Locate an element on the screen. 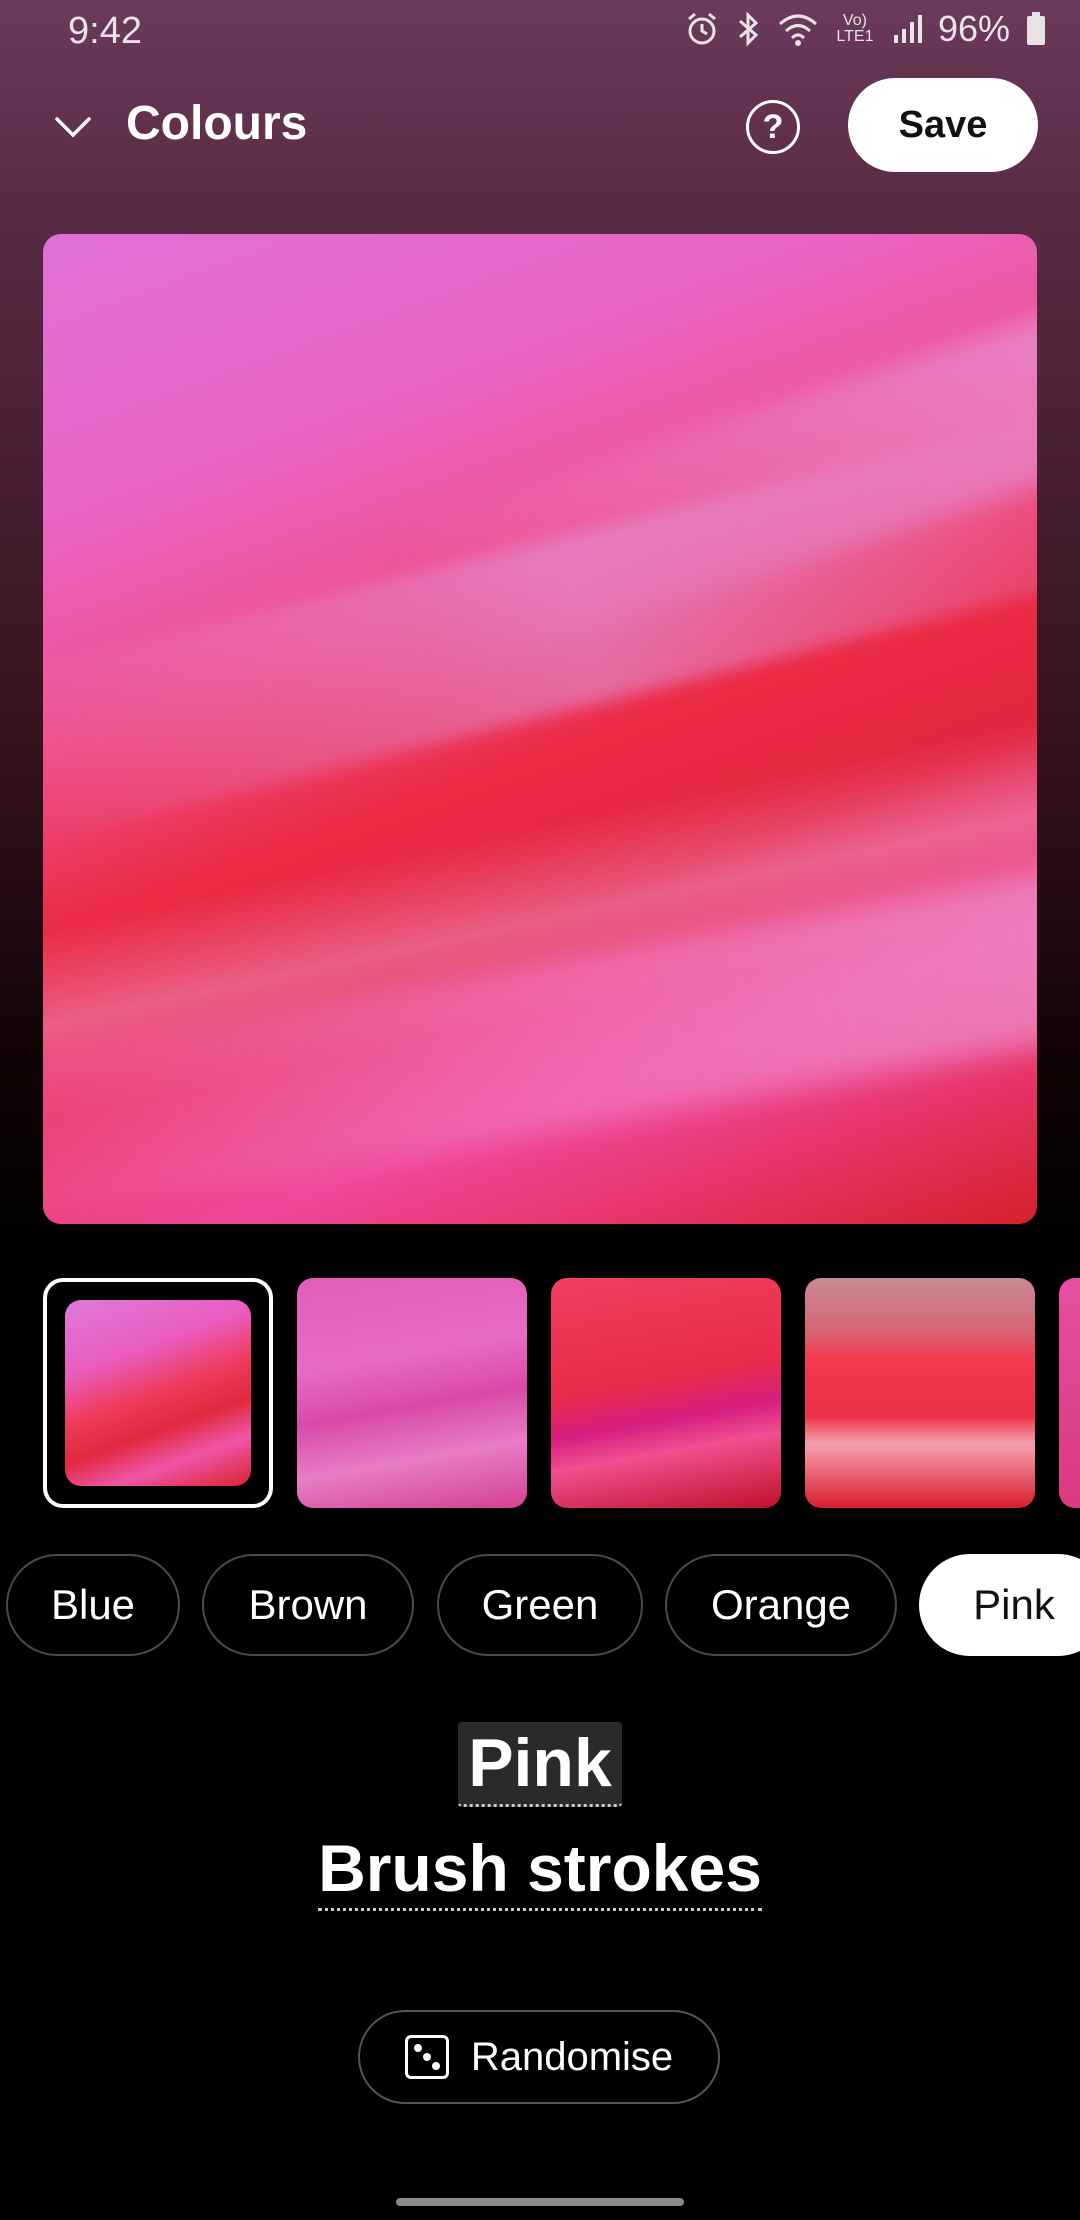 The height and width of the screenshot is (2220, 1080). selected-wallpaper-name: Brush strokes is located at coordinates (540, 1870).